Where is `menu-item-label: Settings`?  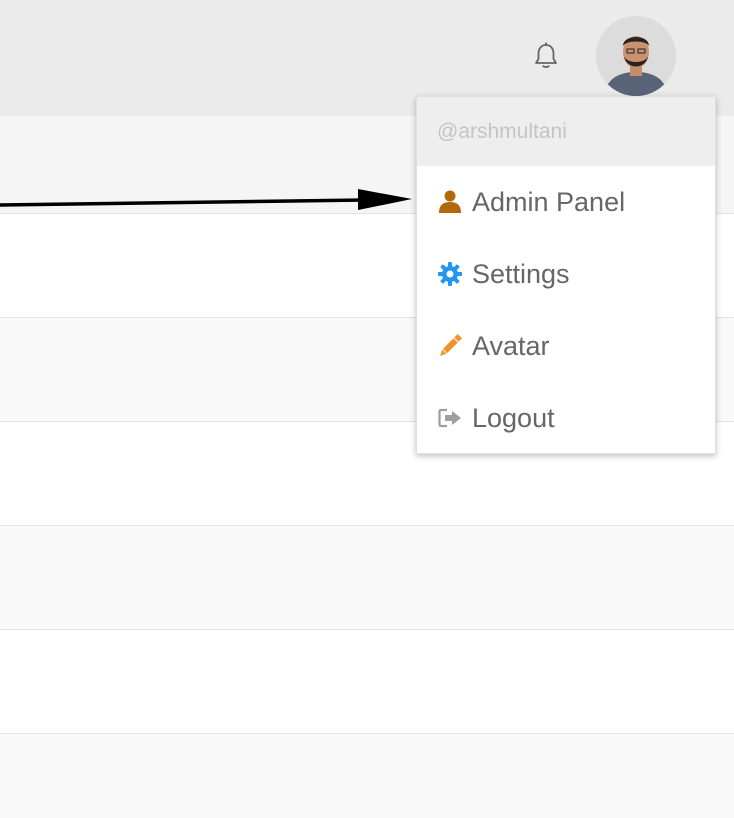 menu-item-label: Settings is located at coordinates (521, 273).